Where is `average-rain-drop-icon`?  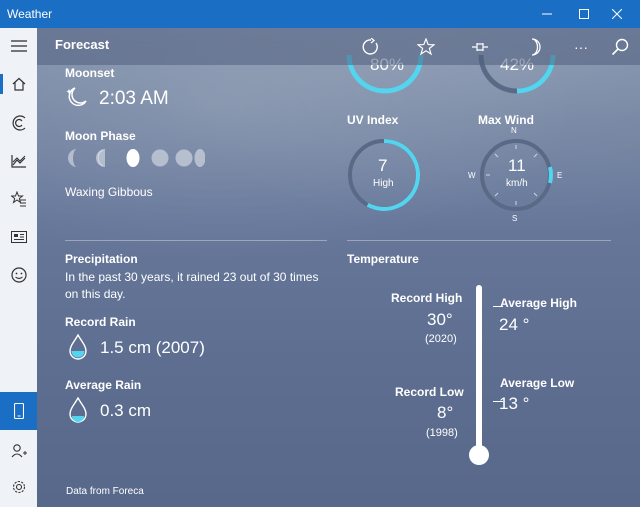
average-rain-drop-icon is located at coordinates (78, 410).